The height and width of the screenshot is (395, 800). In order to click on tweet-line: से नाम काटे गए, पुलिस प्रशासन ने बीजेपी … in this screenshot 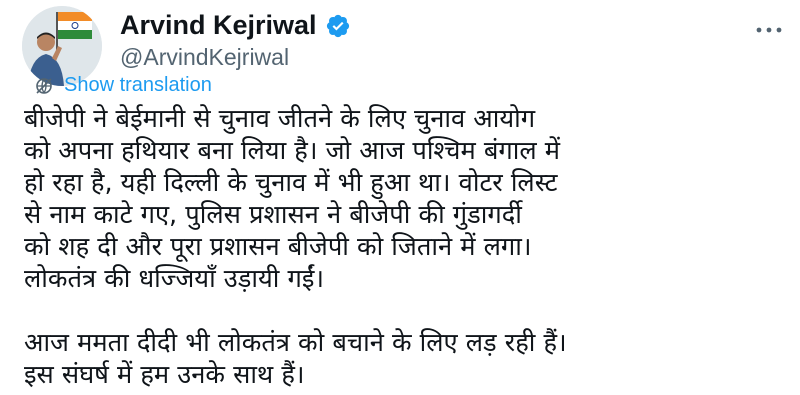, I will do `click(273, 215)`.